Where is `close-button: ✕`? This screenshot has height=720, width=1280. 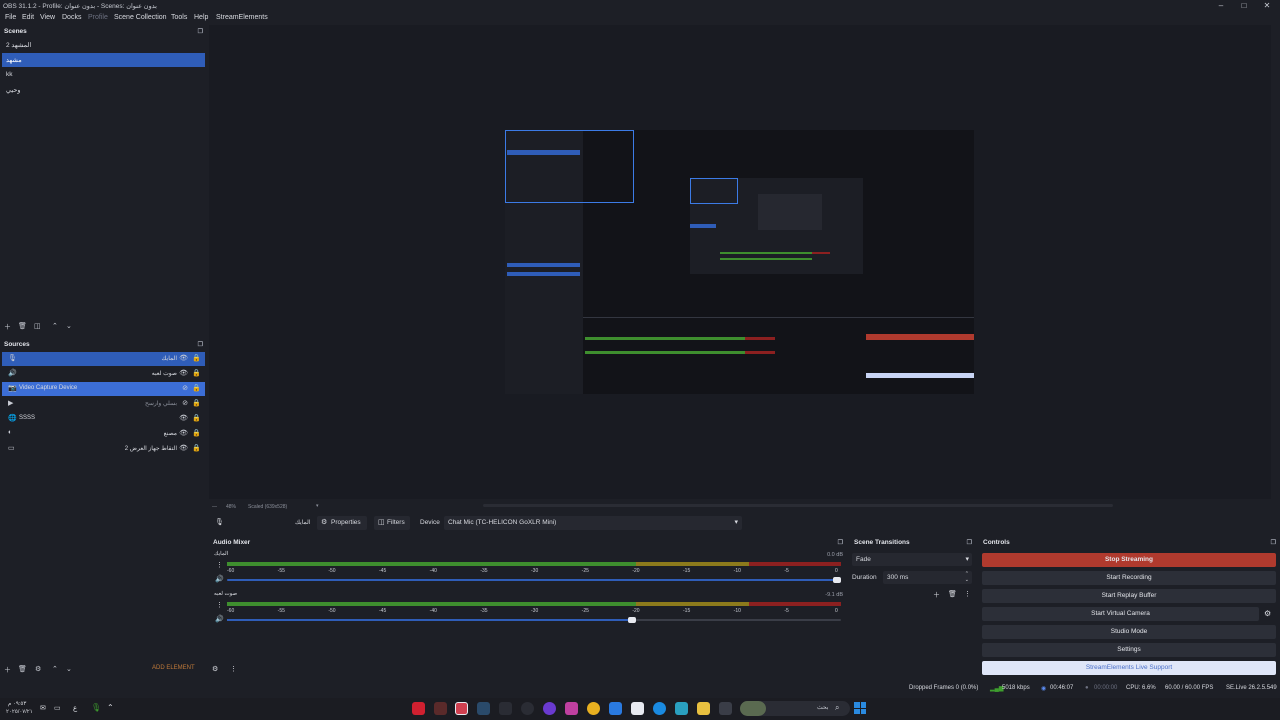
close-button: ✕ is located at coordinates (1267, 6).